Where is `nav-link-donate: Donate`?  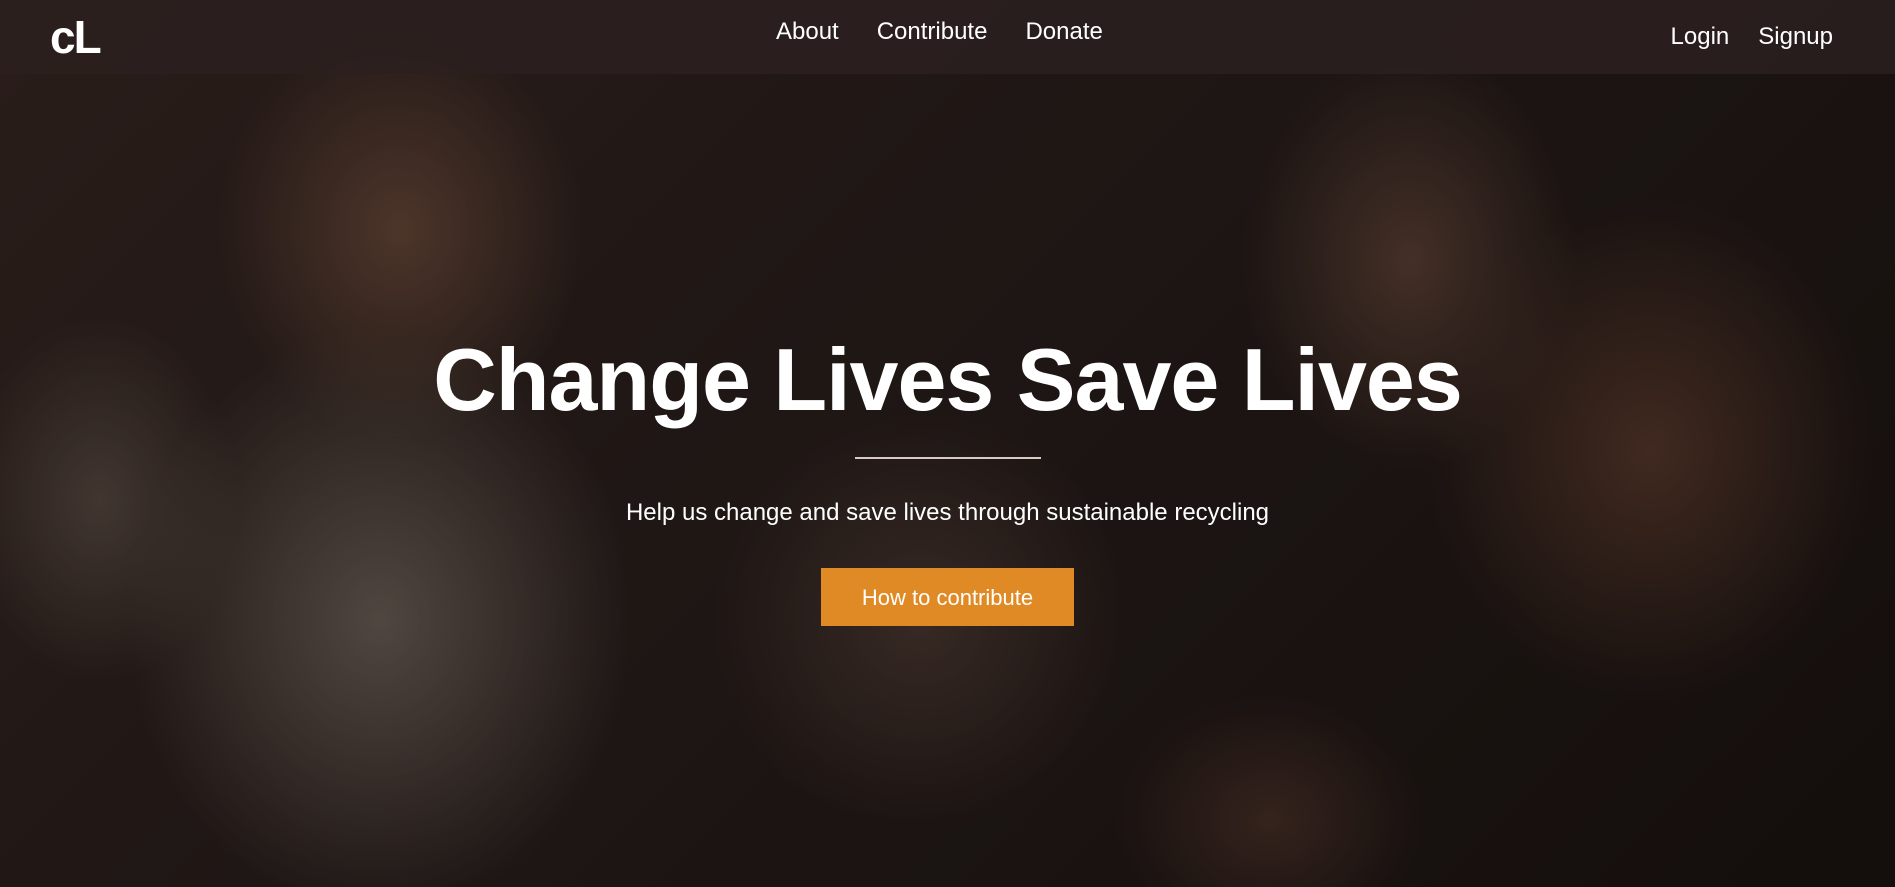 nav-link-donate: Donate is located at coordinates (1063, 32).